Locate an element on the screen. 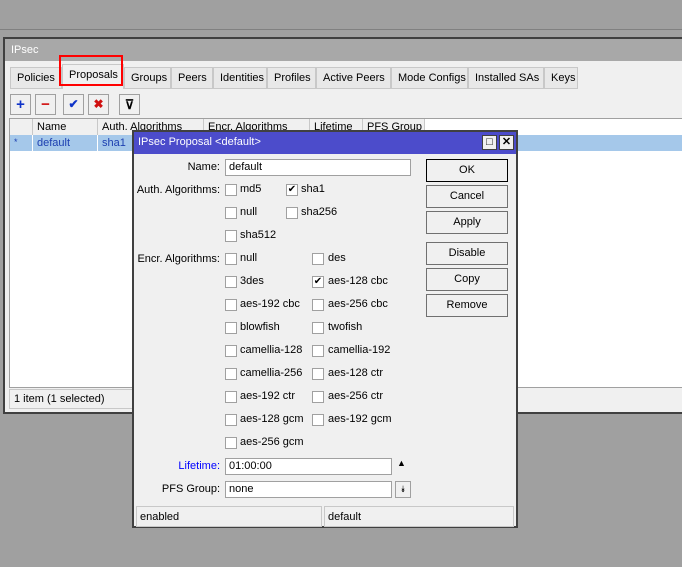 This screenshot has width=682, height=567. enable-button: ✔ is located at coordinates (73, 104).